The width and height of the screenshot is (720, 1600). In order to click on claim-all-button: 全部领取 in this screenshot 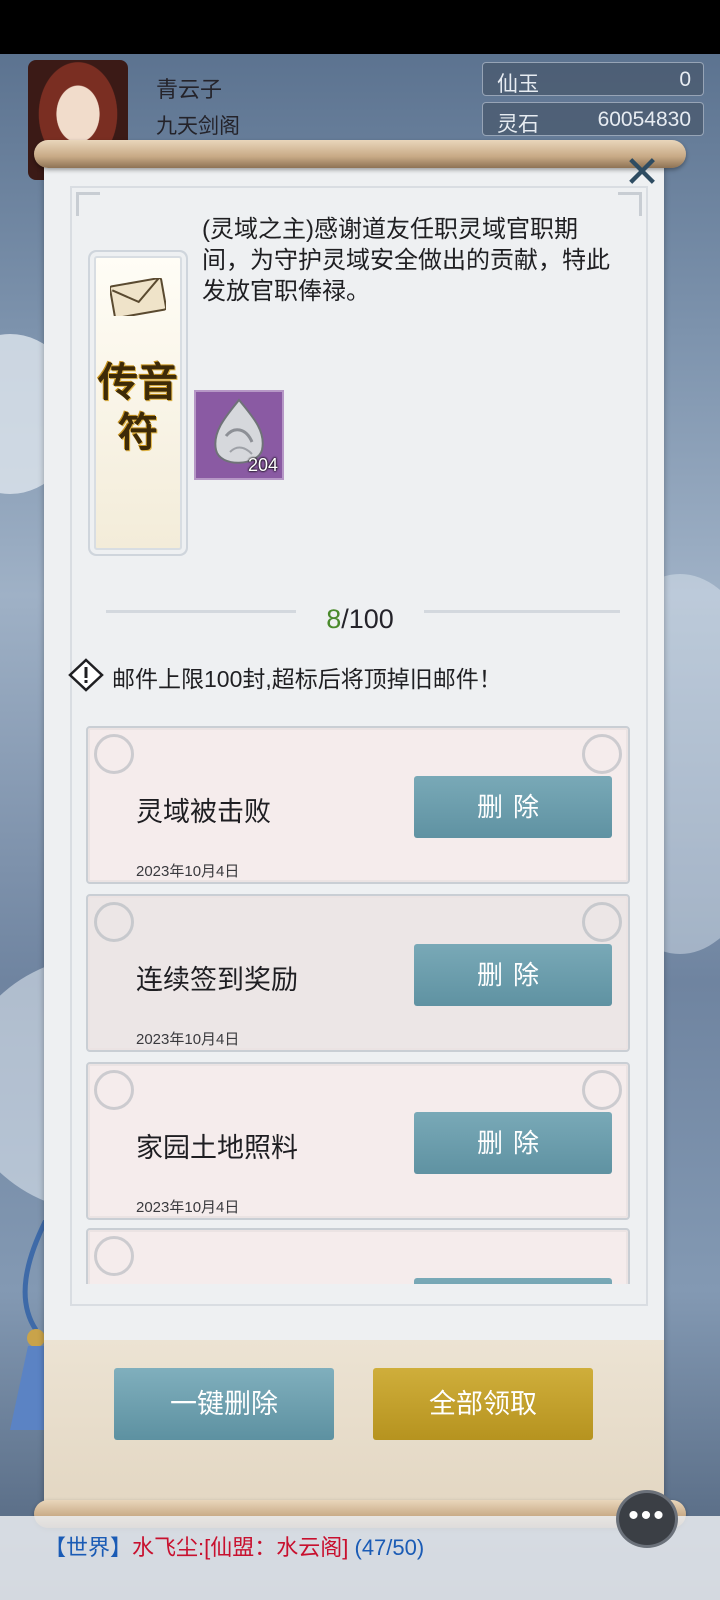, I will do `click(483, 1404)`.